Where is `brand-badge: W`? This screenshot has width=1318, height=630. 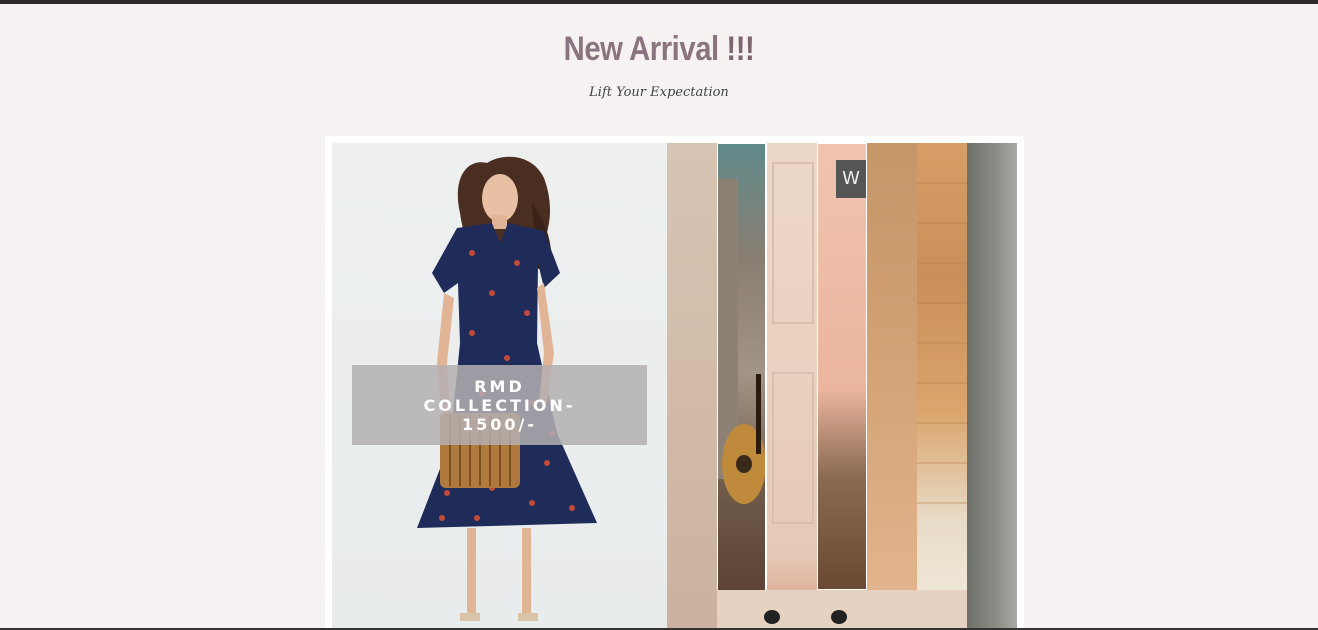
brand-badge: W is located at coordinates (851, 179).